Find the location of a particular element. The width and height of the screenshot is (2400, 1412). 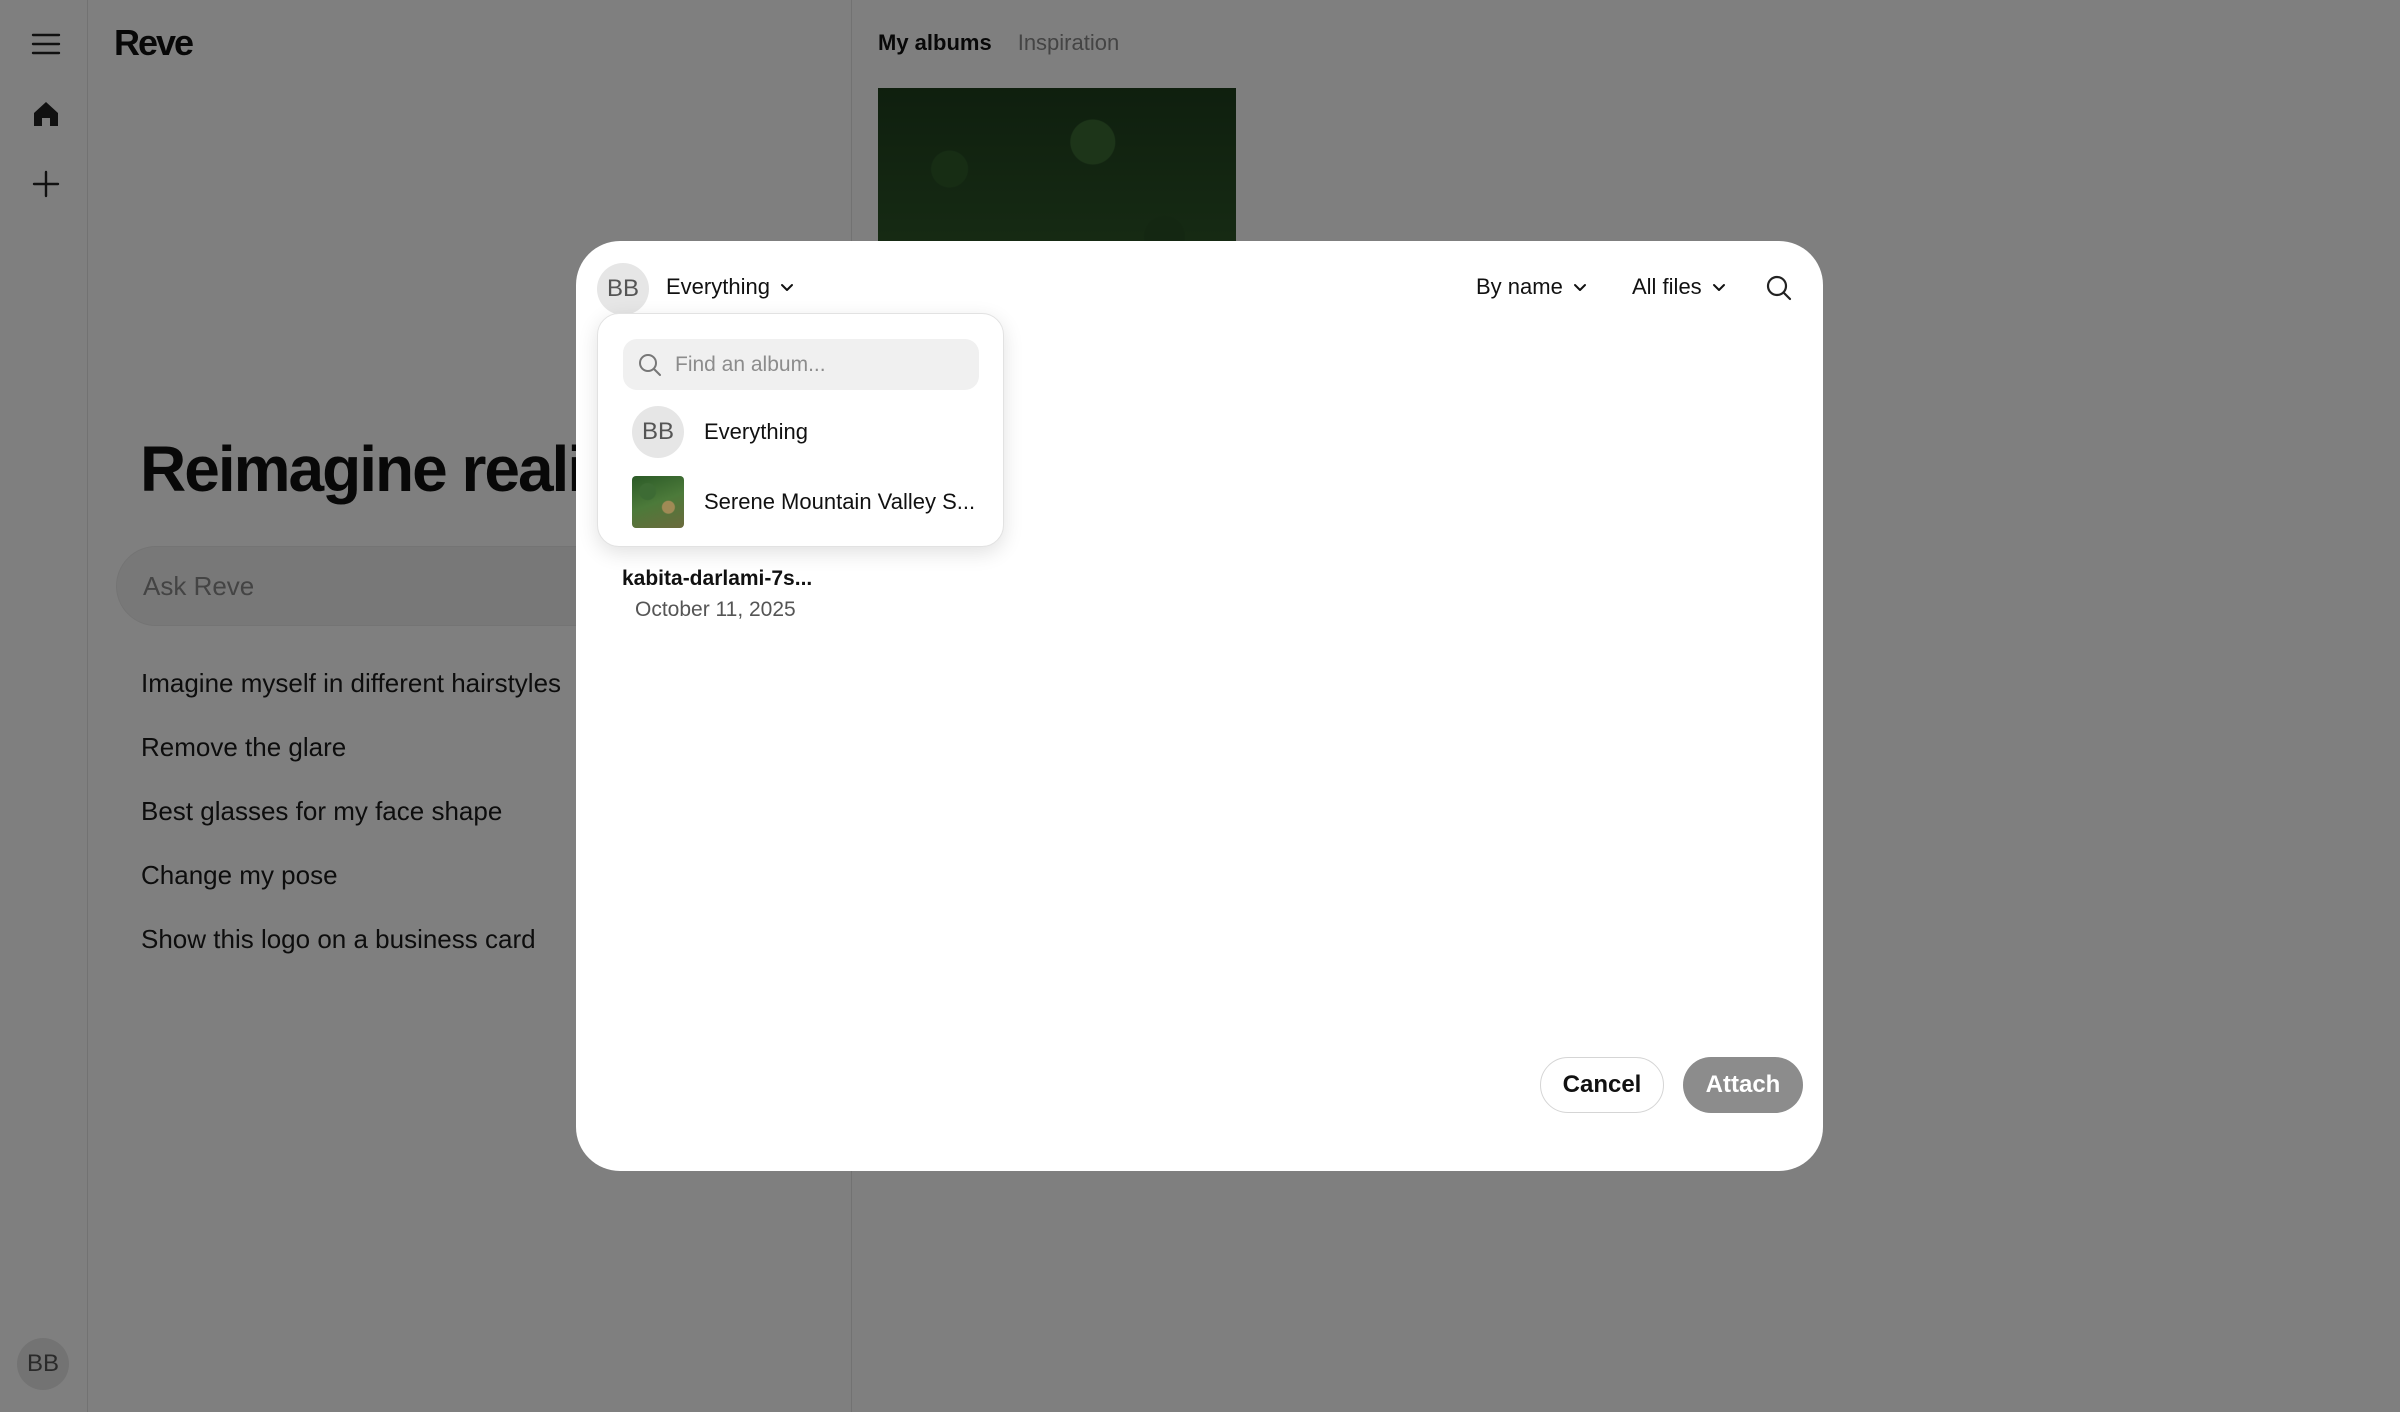

modal-user-initials: BB is located at coordinates (622, 288).